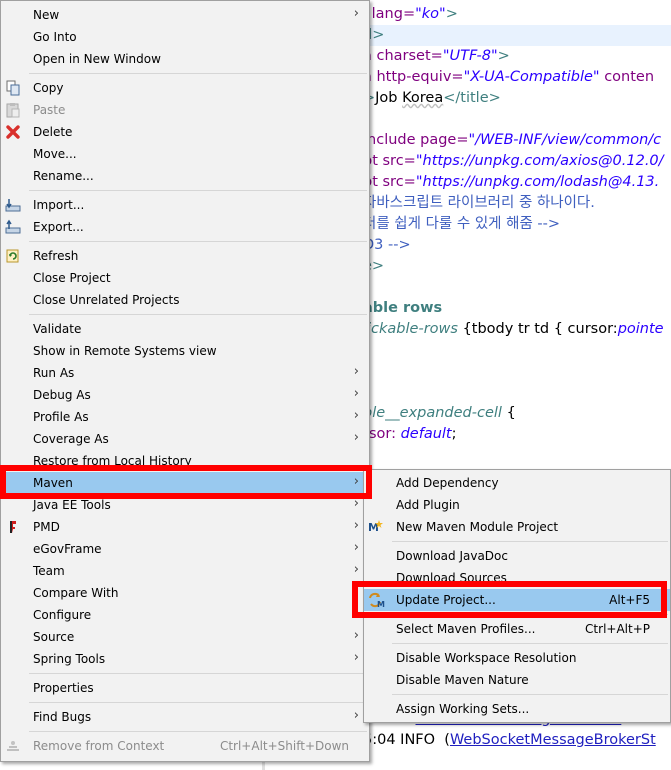 The width and height of the screenshot is (671, 770). Describe the element at coordinates (185, 329) in the screenshot. I see `menu-item-validate: Validate` at that location.